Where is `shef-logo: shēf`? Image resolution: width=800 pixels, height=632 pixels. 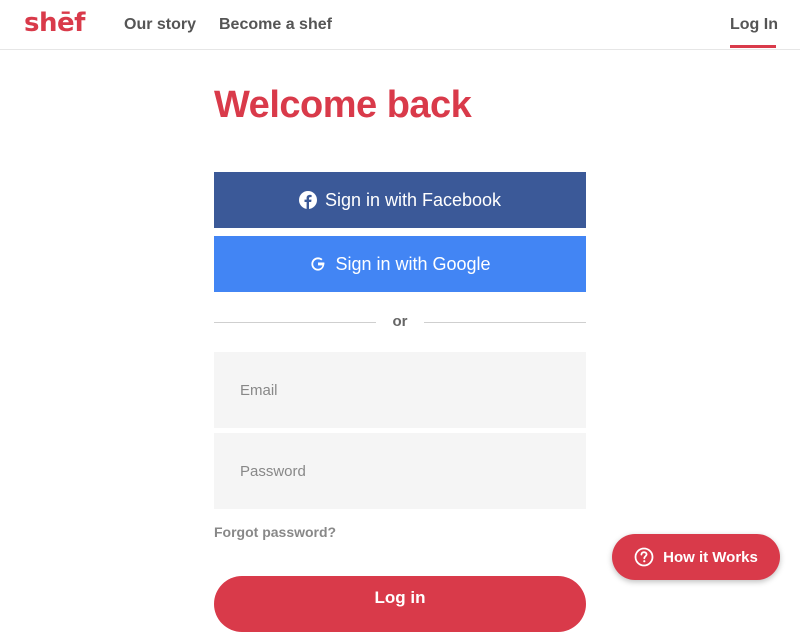 shef-logo: shēf is located at coordinates (54, 23).